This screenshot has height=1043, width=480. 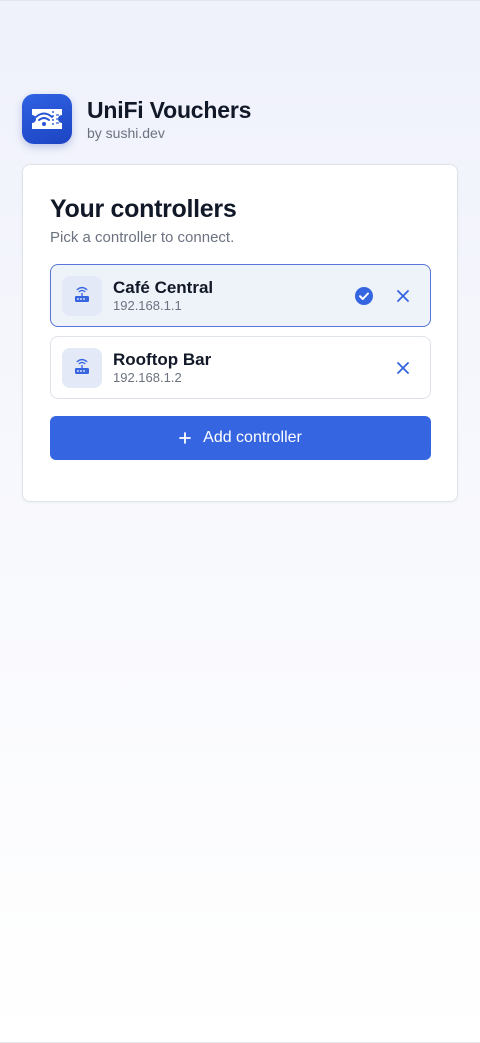 What do you see at coordinates (240, 367) in the screenshot?
I see `controller-item-rooftop-bar: Rooftop Bar 192.168.1.2` at bounding box center [240, 367].